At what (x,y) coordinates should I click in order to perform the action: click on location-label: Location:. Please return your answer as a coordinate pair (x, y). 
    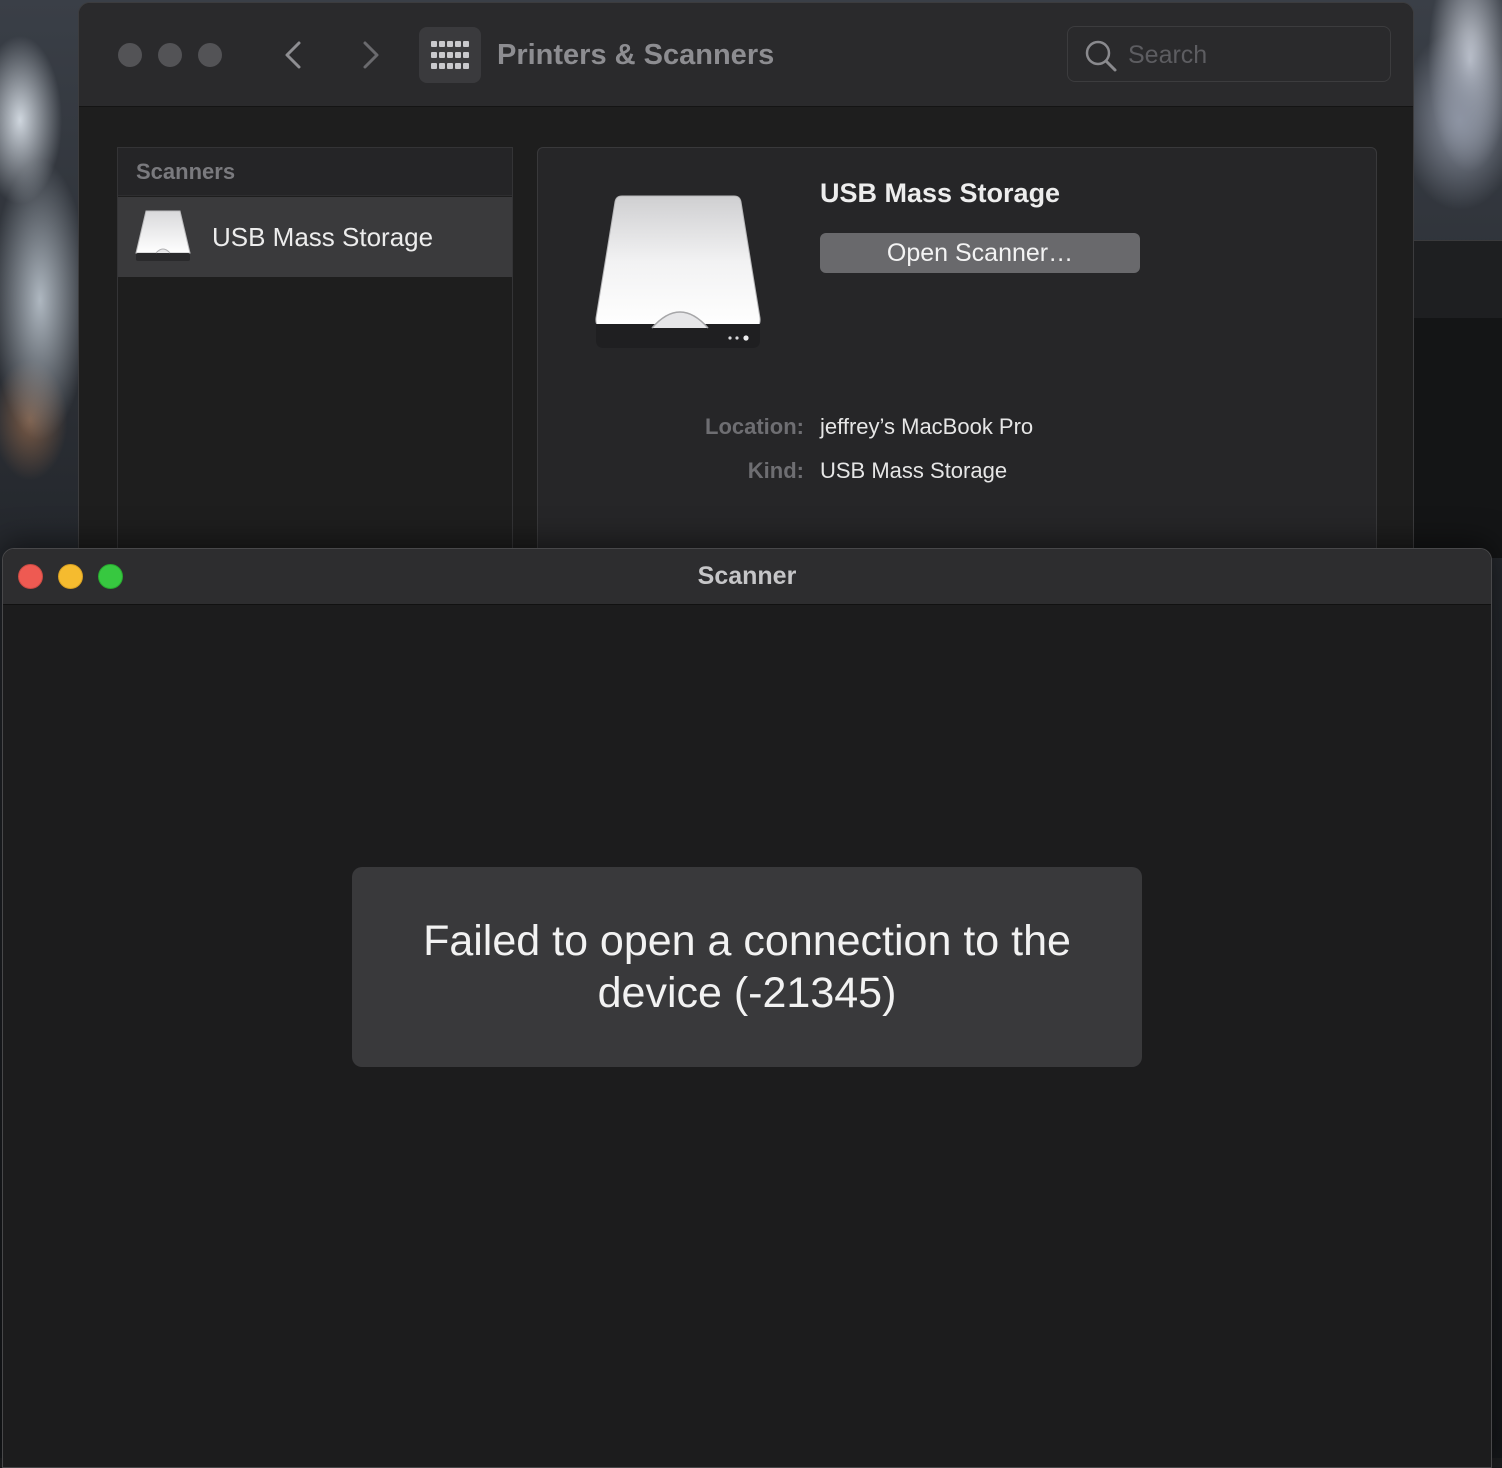
    Looking at the image, I should click on (754, 426).